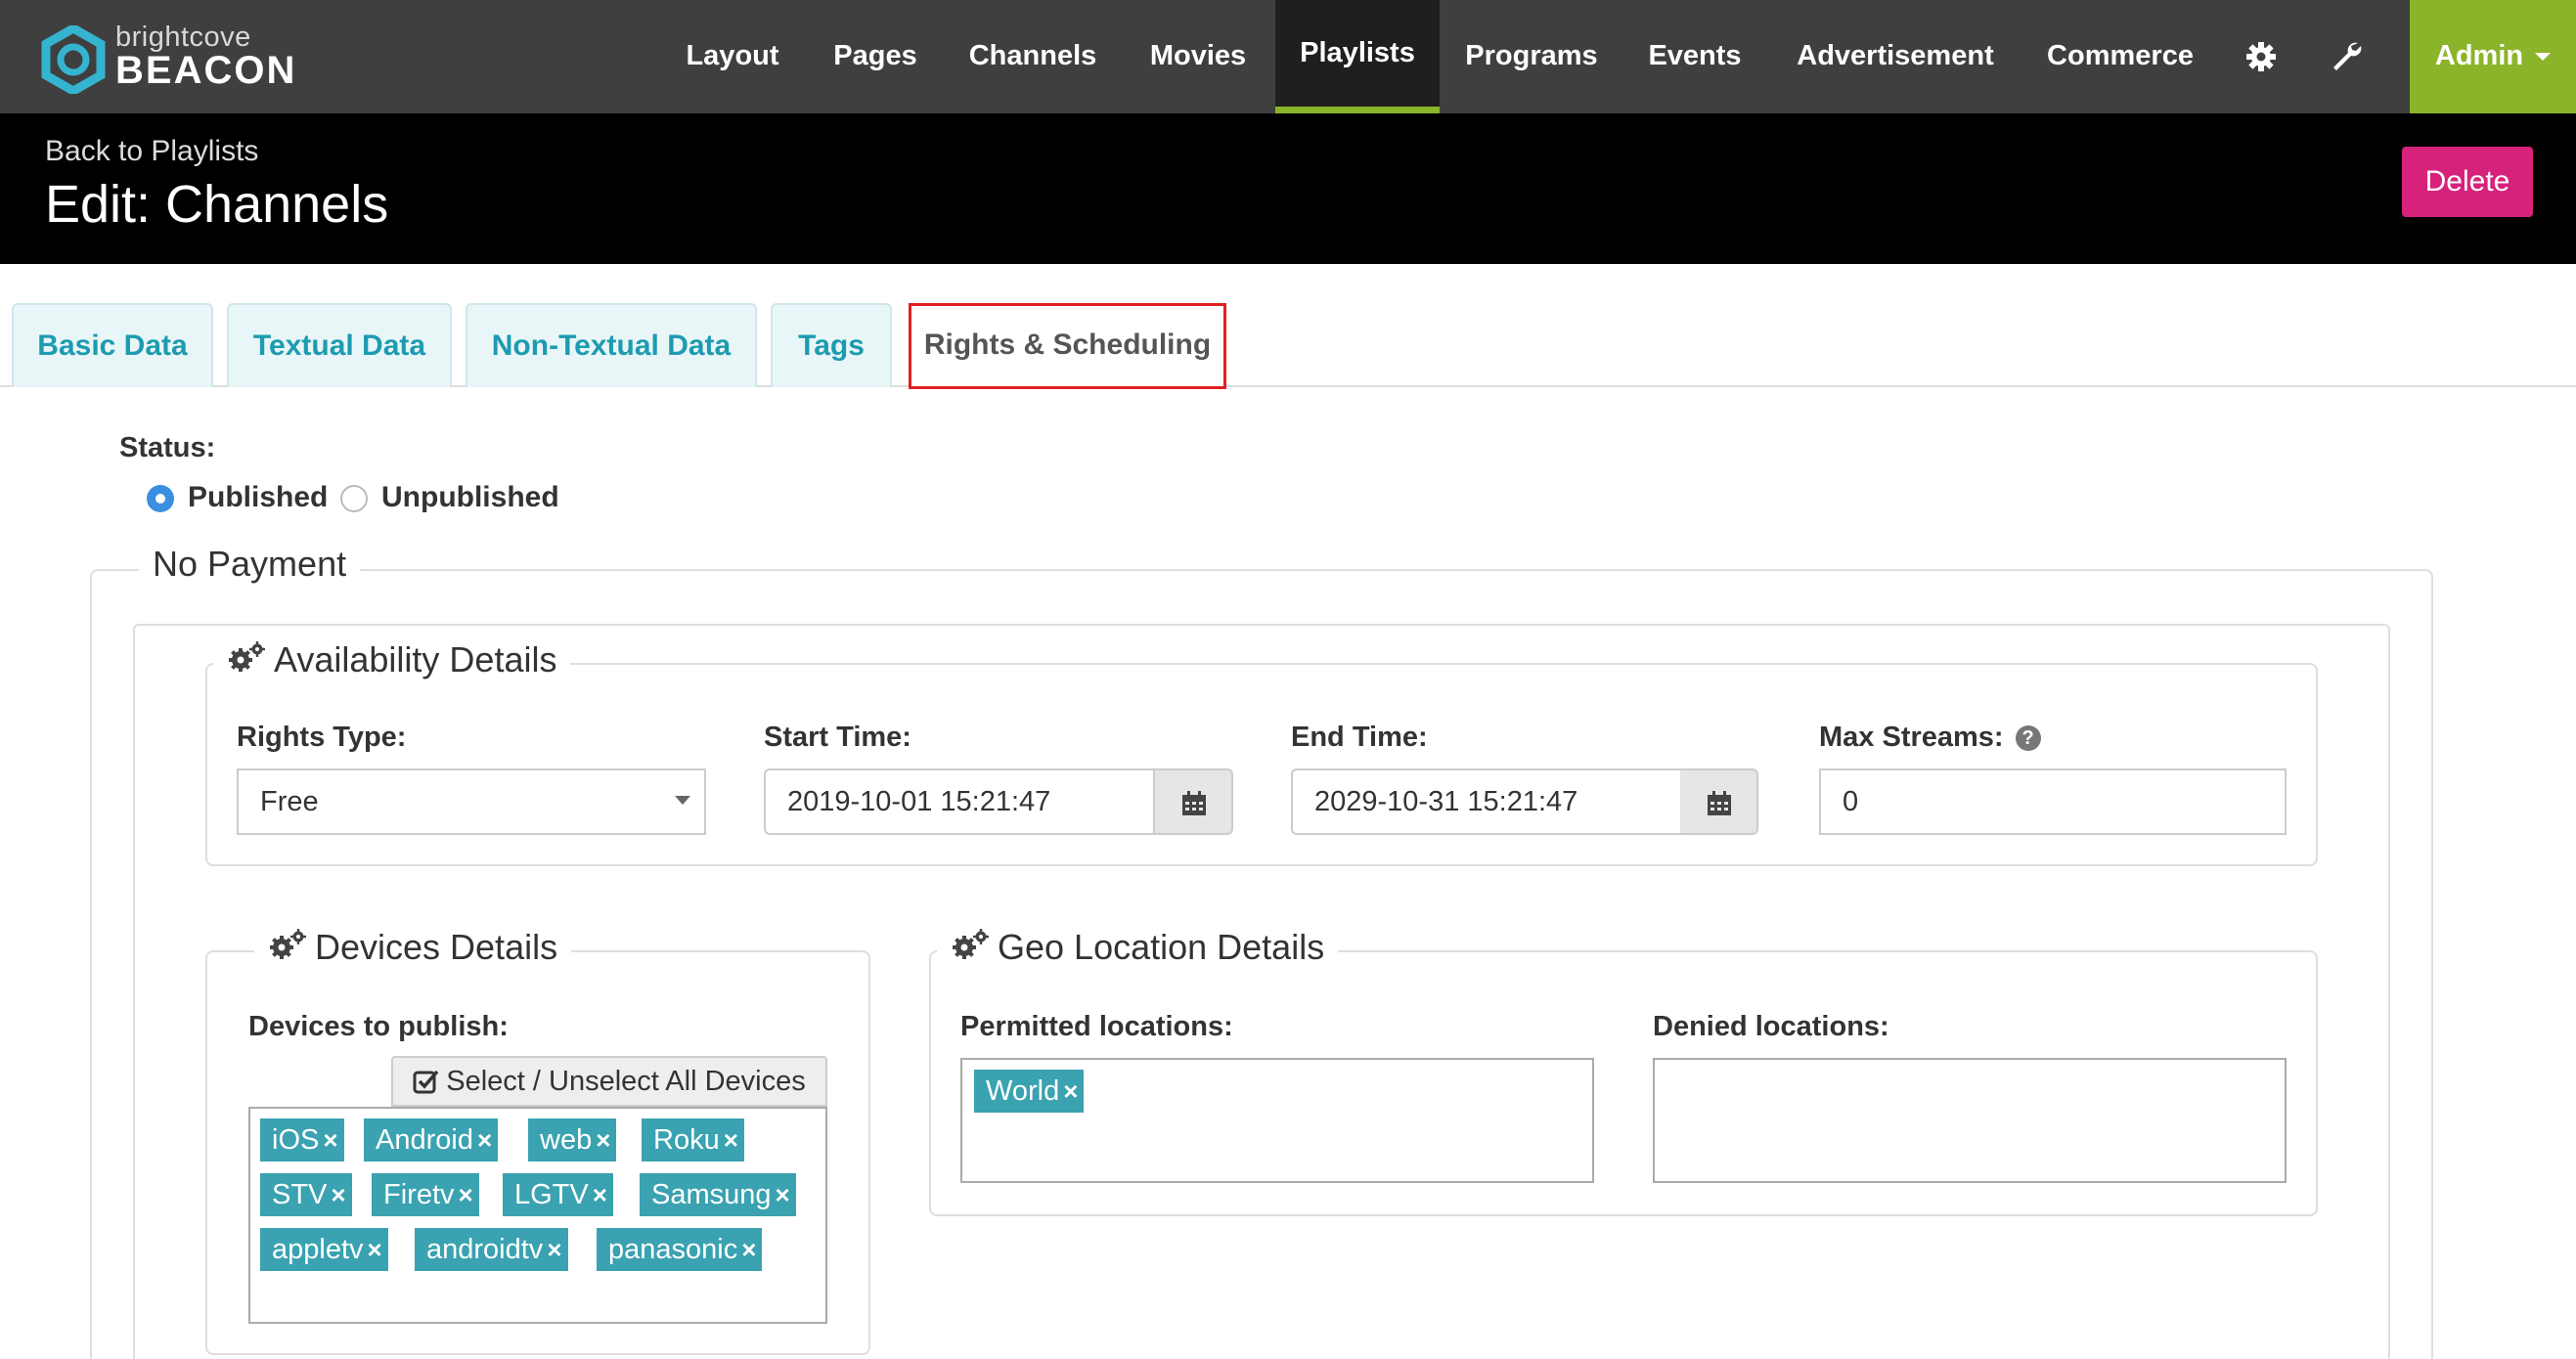 This screenshot has width=2576, height=1359. What do you see at coordinates (112, 345) in the screenshot?
I see `tab-basic-data: Basic Data` at bounding box center [112, 345].